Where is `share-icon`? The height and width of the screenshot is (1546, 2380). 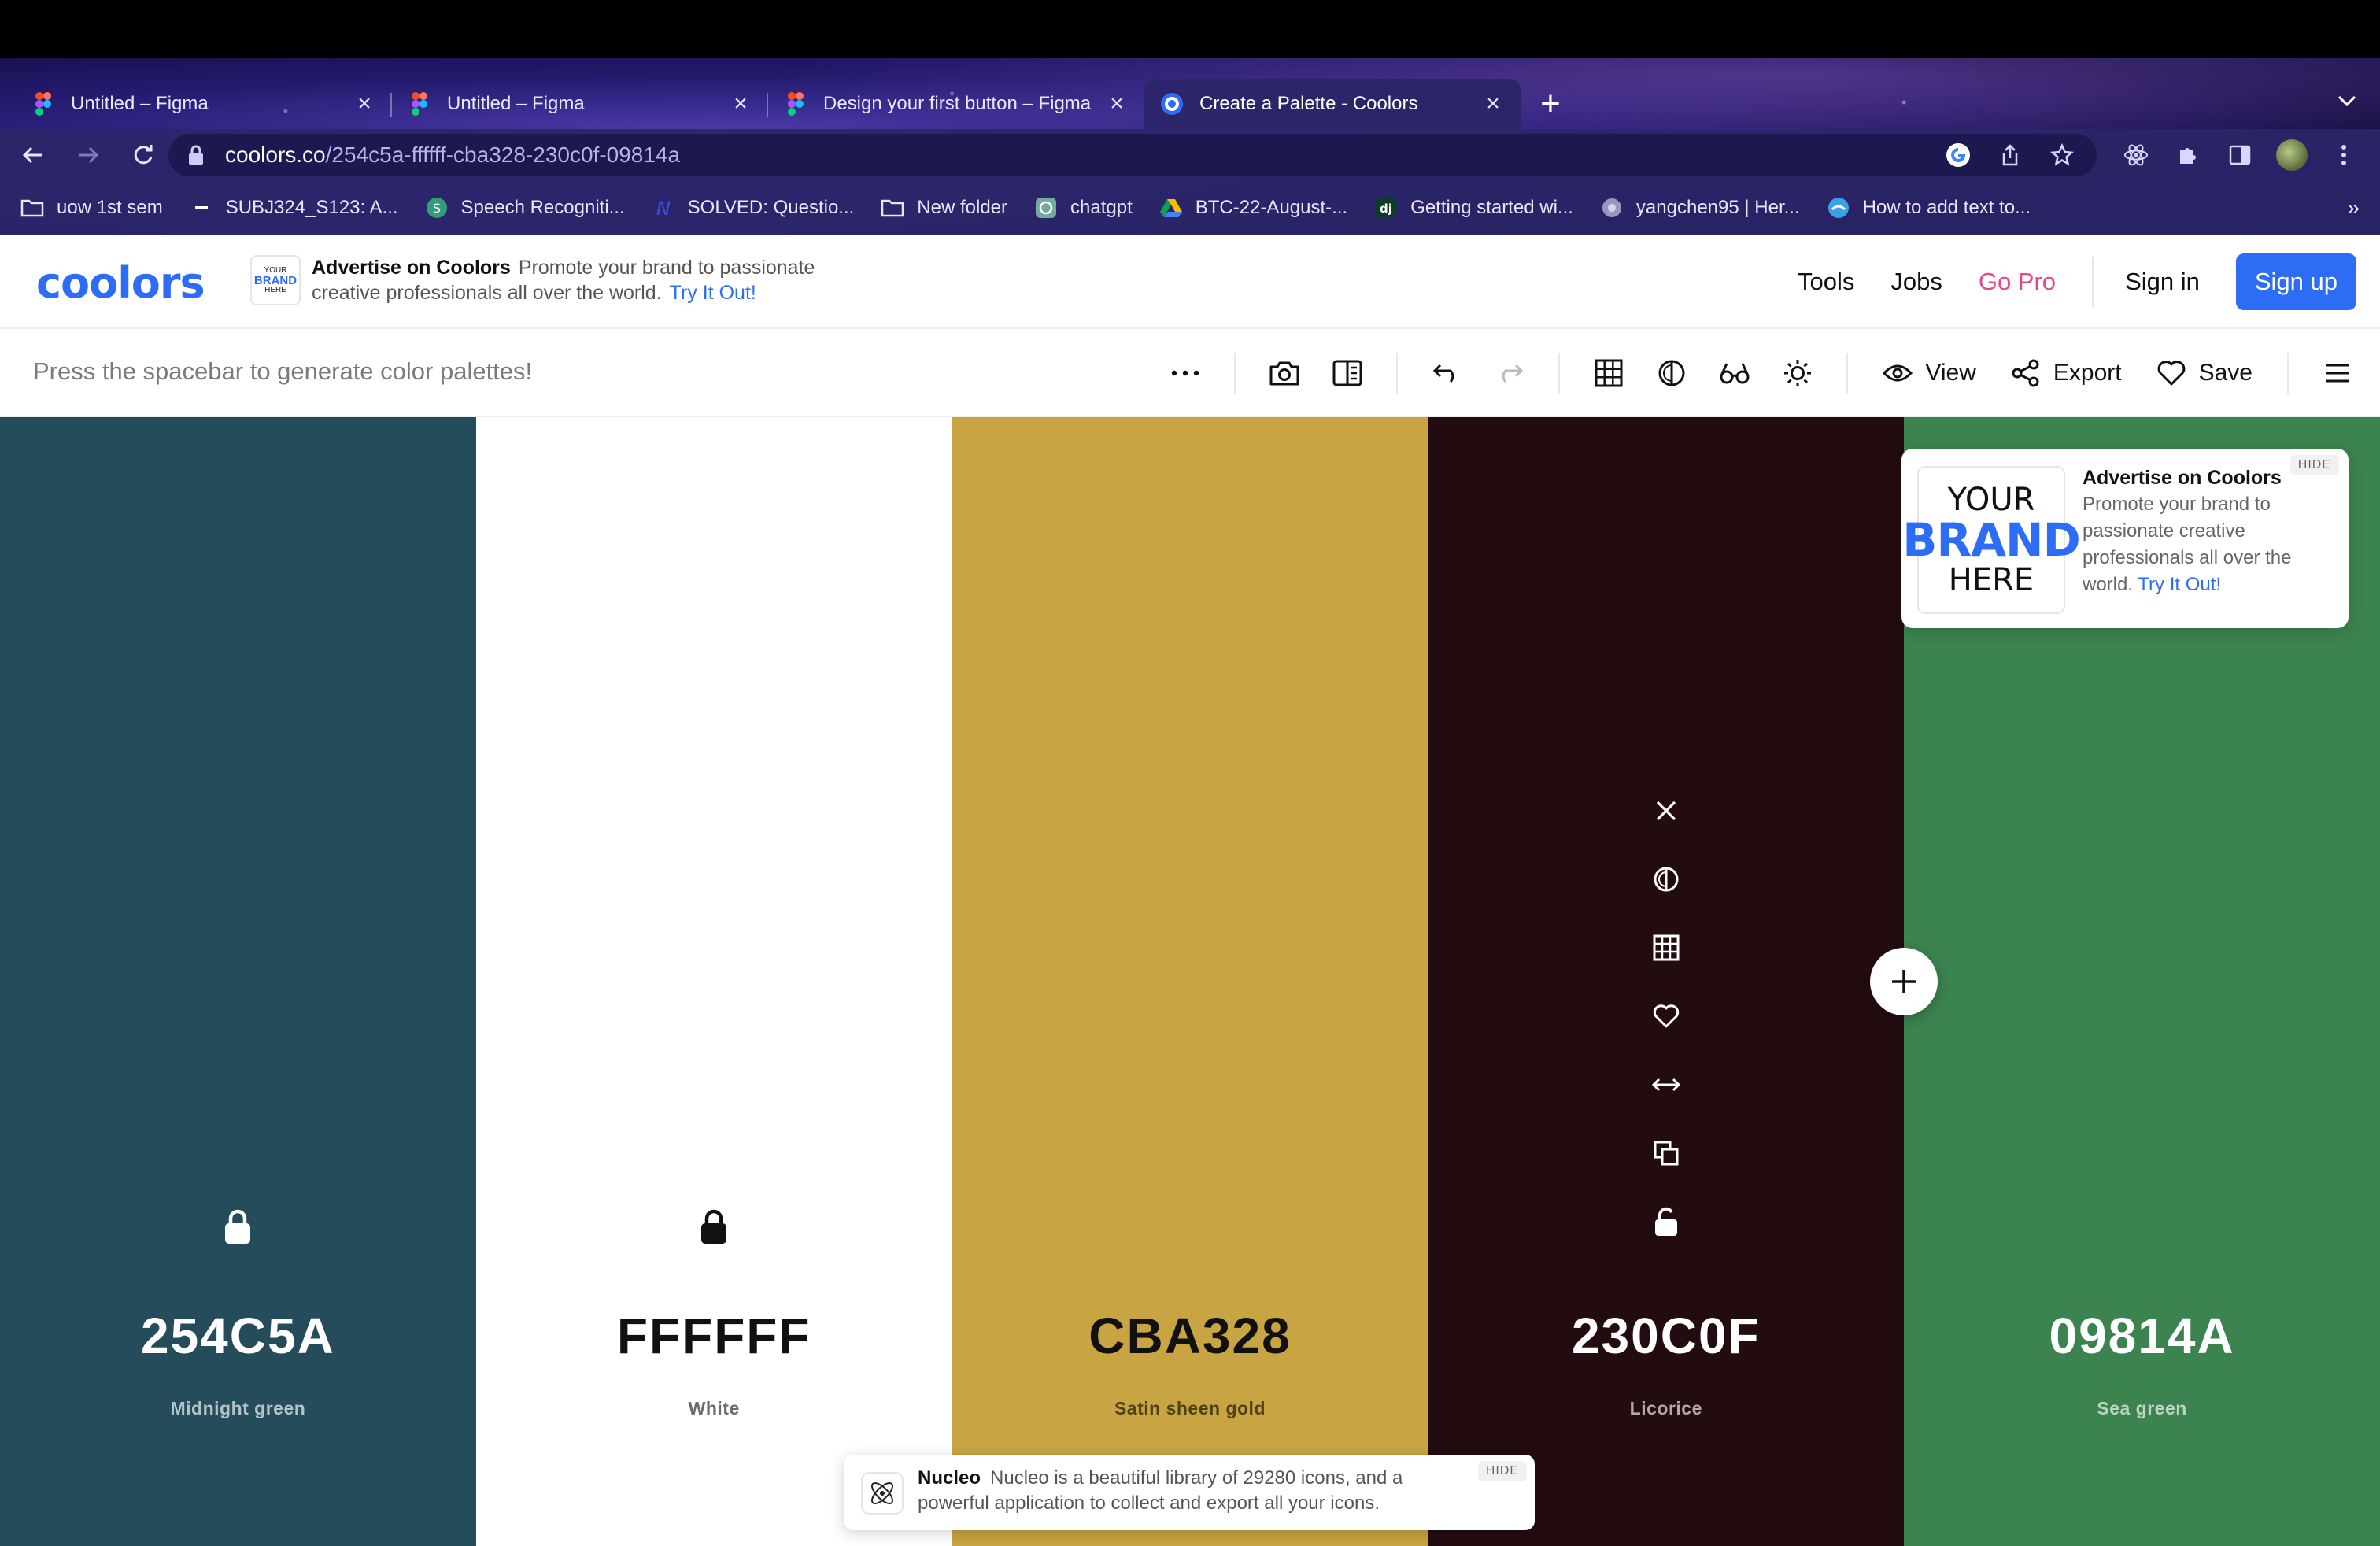 share-icon is located at coordinates (2010, 155).